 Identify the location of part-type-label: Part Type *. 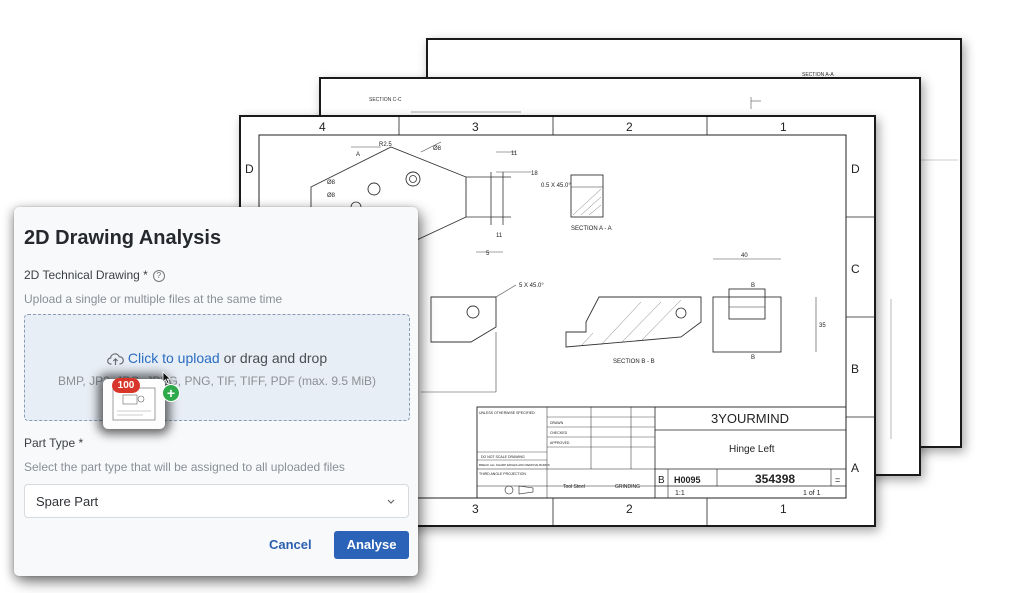
(54, 443).